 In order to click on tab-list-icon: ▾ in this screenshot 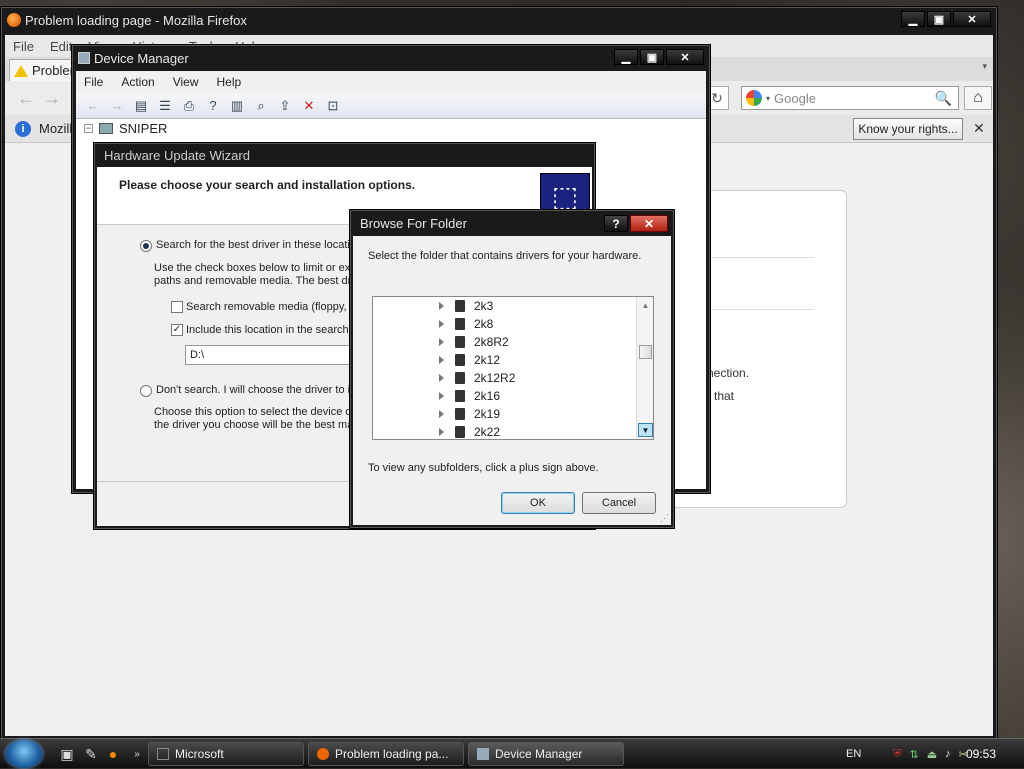, I will do `click(984, 66)`.